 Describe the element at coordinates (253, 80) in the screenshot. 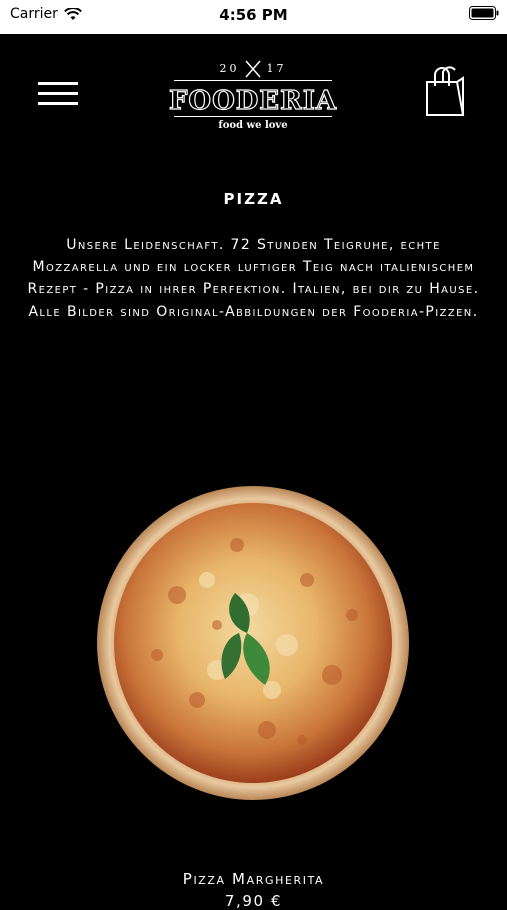

I see `logo-rule-top` at that location.